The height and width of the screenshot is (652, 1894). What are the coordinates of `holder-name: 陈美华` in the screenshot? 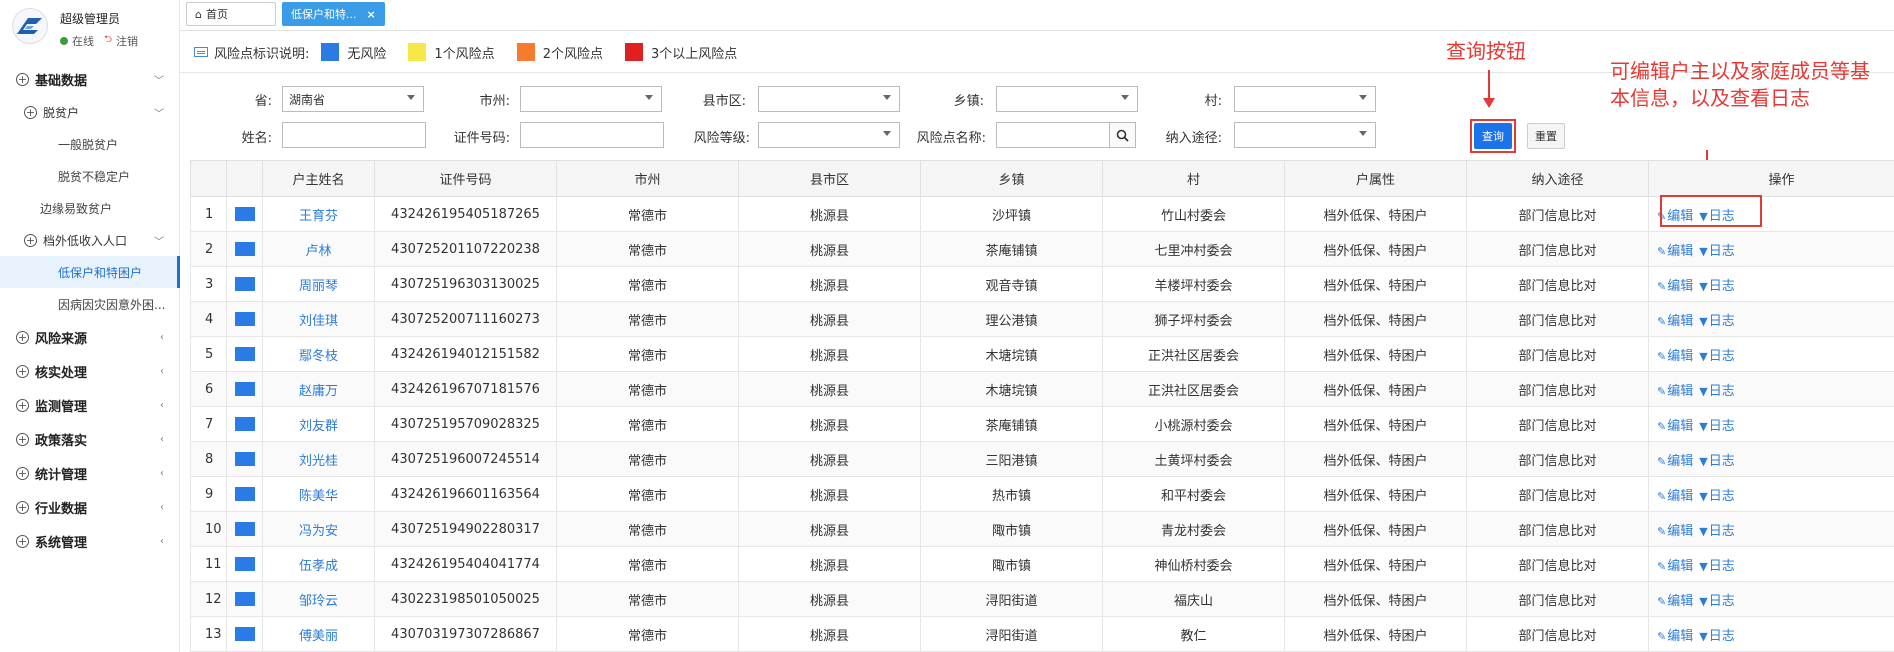 It's located at (318, 494).